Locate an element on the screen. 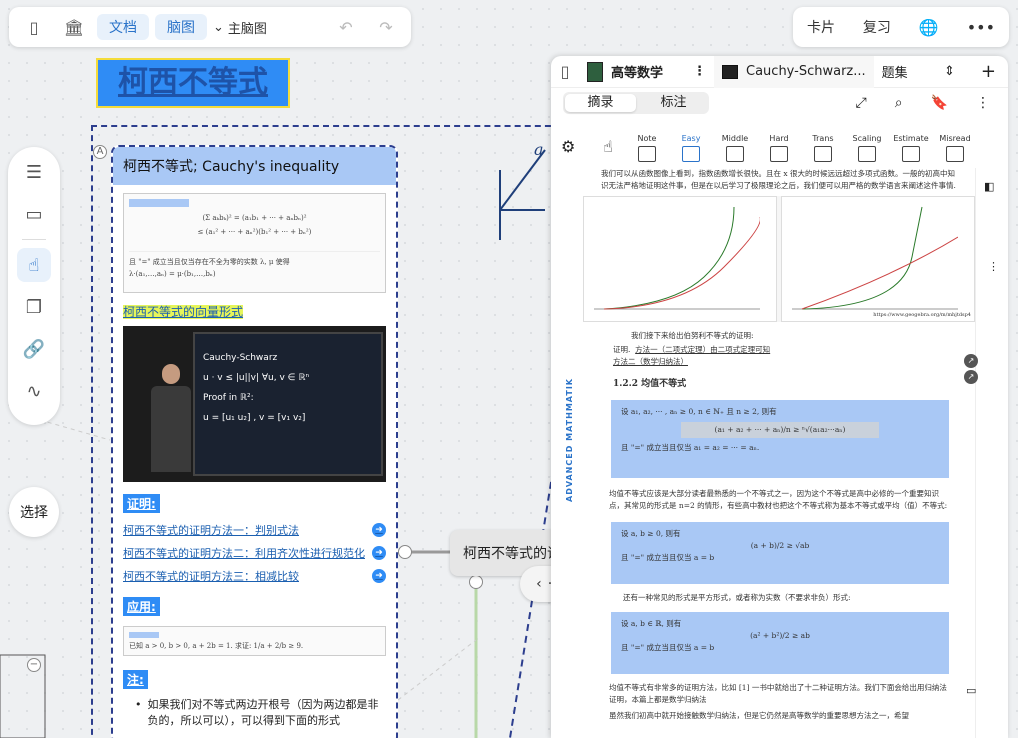  sort-icon: ⇕ is located at coordinates (949, 71).